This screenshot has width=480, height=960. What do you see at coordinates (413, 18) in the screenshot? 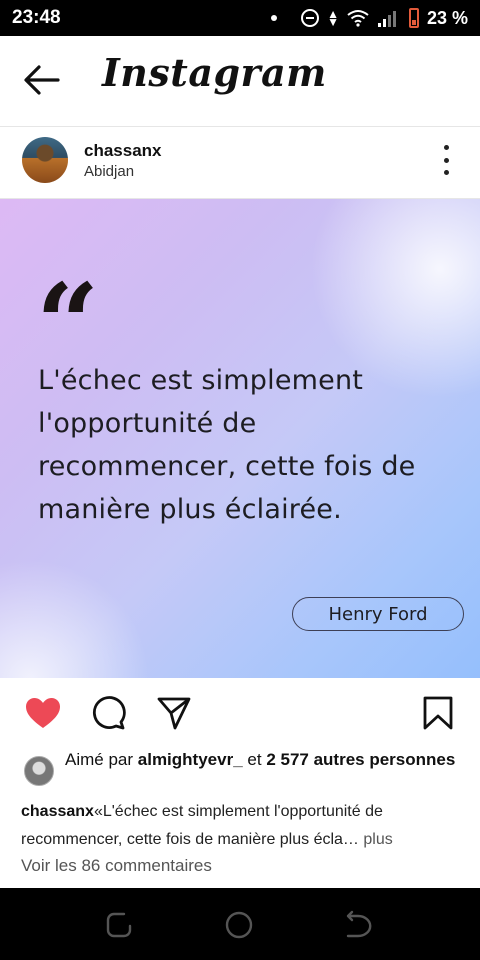
I see `battery-icon` at bounding box center [413, 18].